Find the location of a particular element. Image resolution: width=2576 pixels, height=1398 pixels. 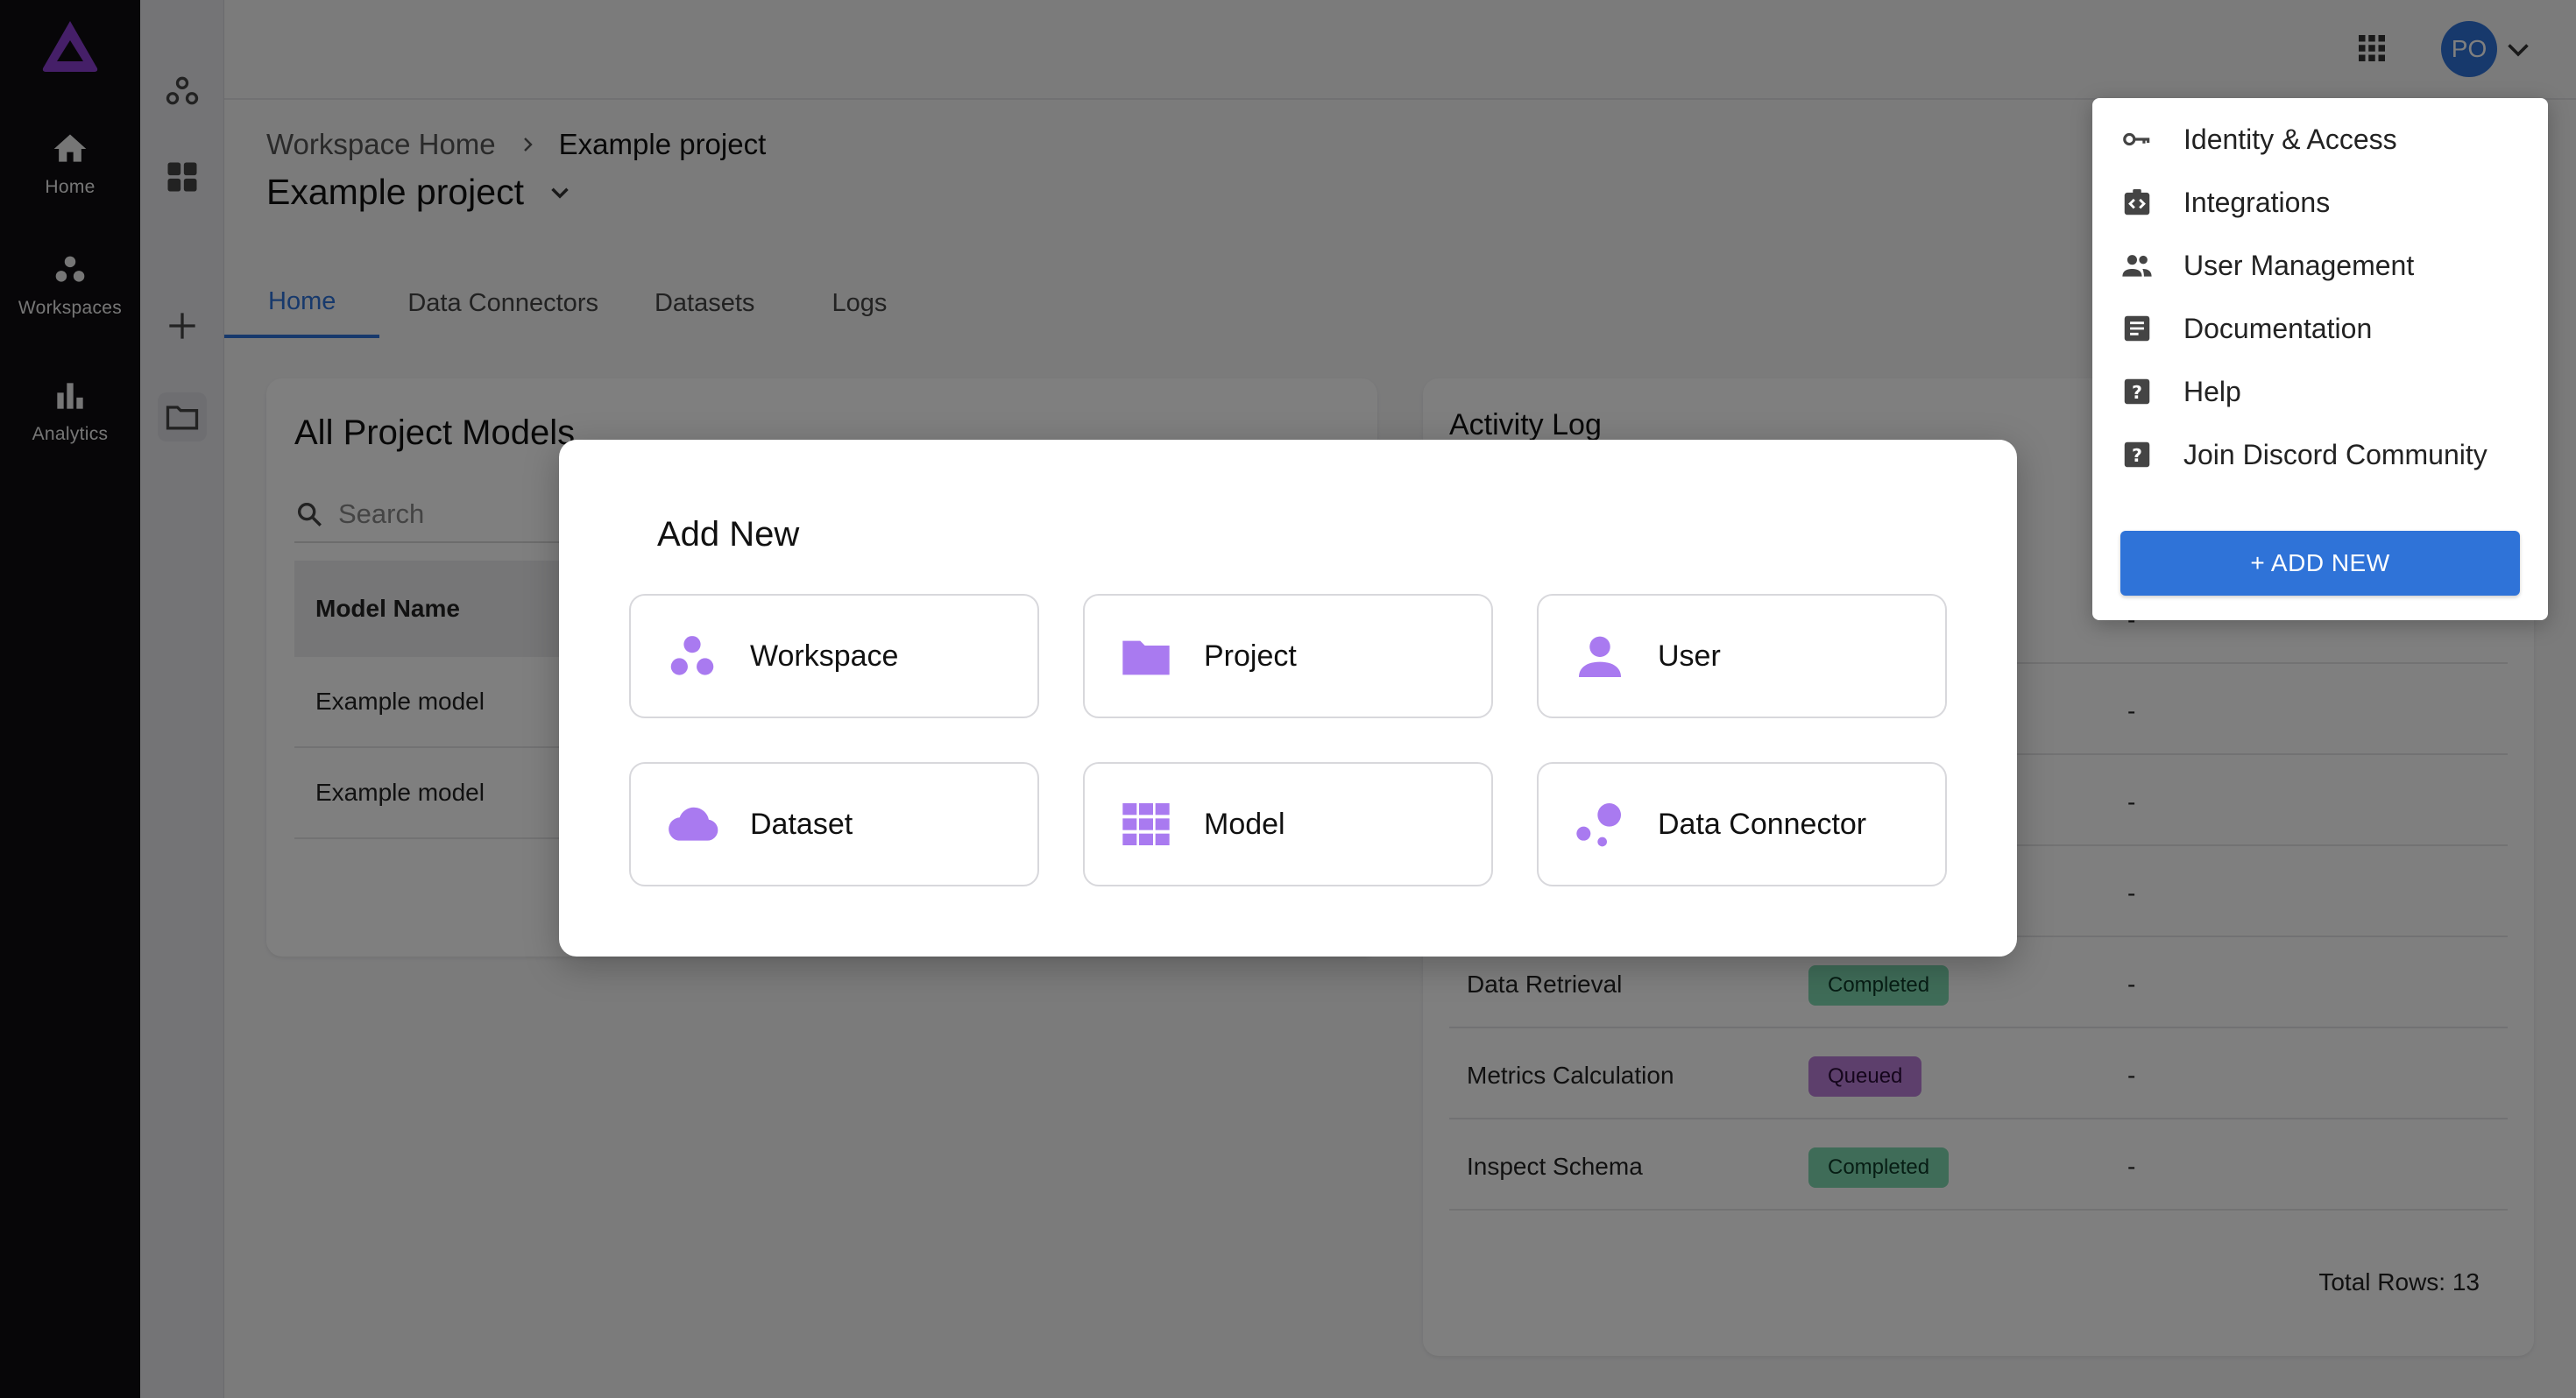

menu-item-label: Join Discord Community is located at coordinates (2335, 454).